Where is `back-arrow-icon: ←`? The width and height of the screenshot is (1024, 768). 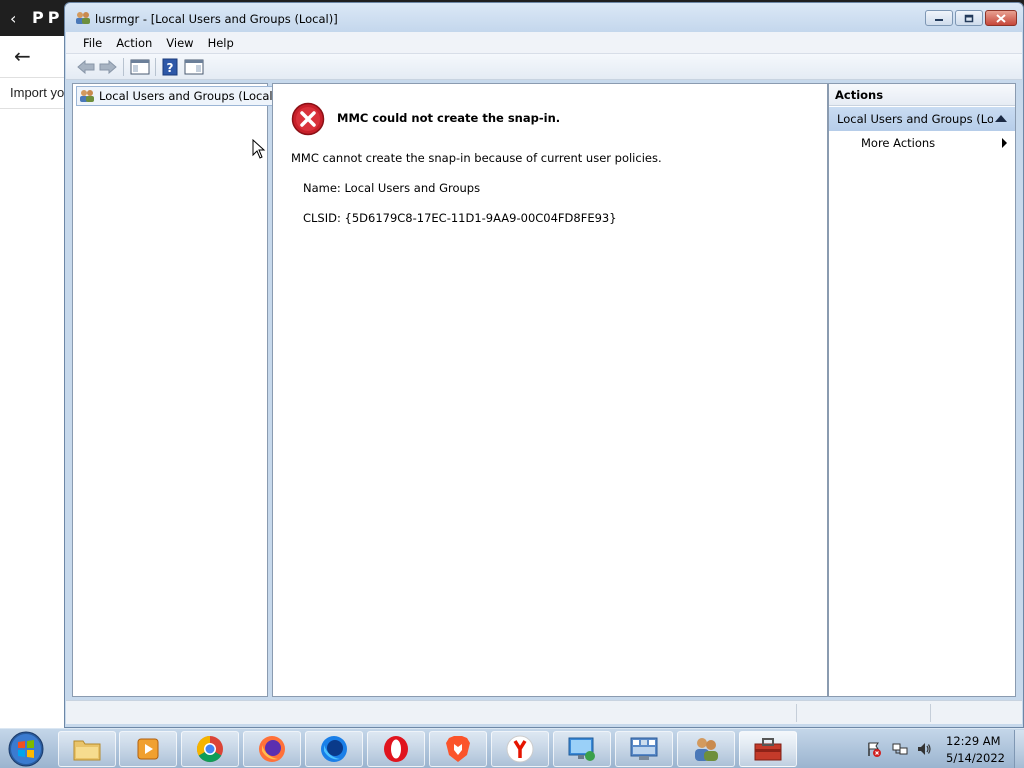
back-arrow-icon: ← is located at coordinates (22, 56).